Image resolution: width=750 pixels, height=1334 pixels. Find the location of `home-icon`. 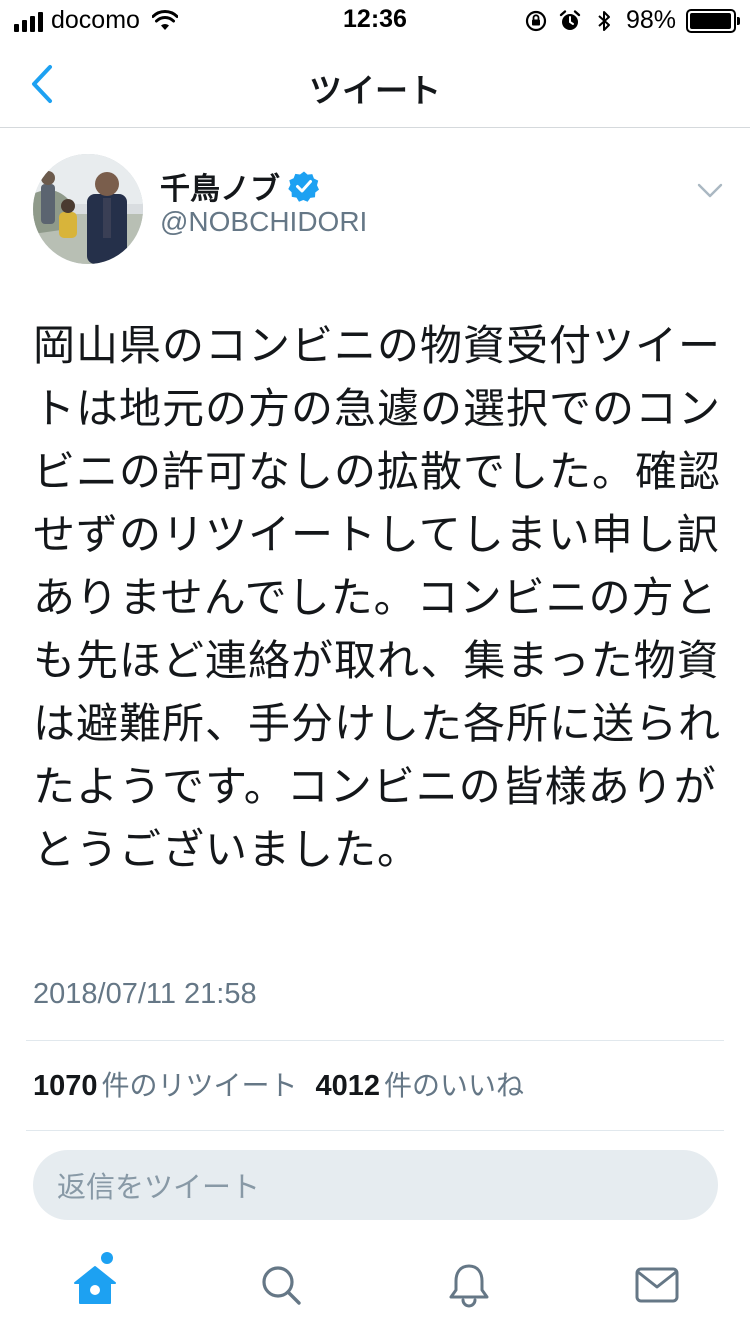

home-icon is located at coordinates (95, 1285).